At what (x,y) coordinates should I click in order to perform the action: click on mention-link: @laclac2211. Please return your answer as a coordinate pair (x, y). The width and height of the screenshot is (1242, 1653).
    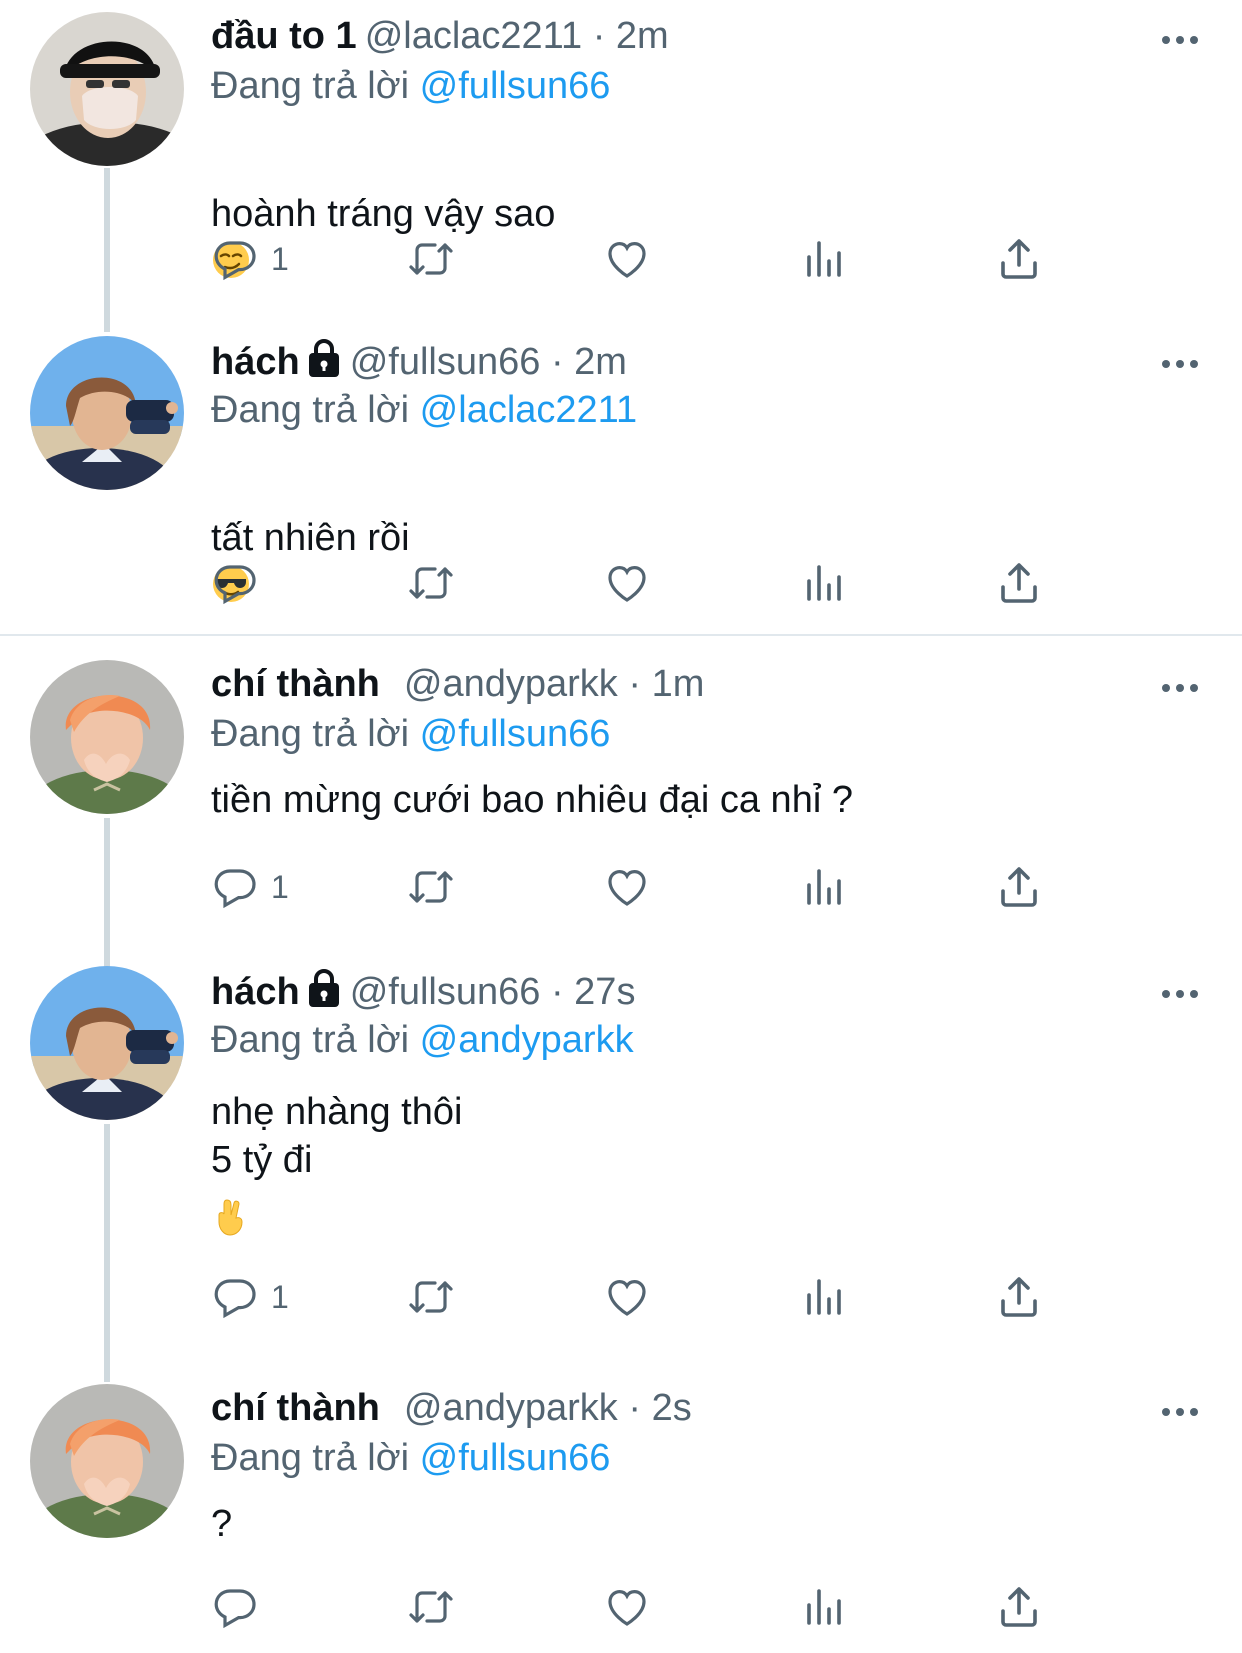
    Looking at the image, I should click on (528, 410).